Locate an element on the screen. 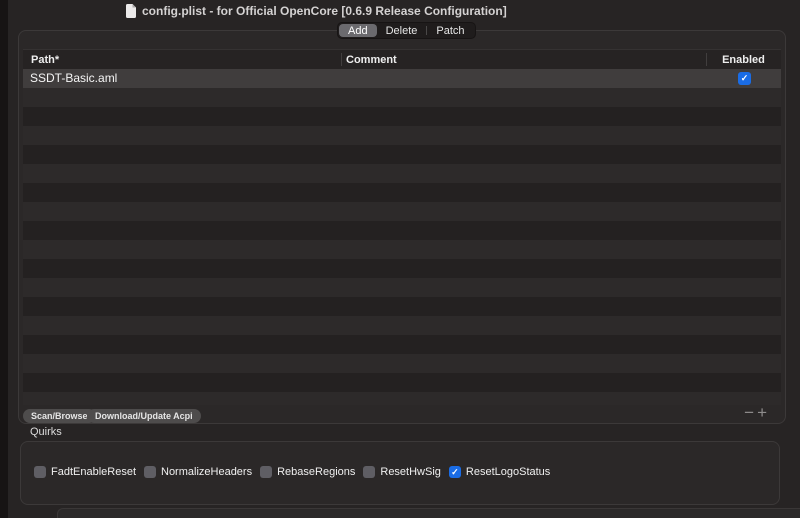 Image resolution: width=800 pixels, height=518 pixels. background-window-edge is located at coordinates (428, 513).